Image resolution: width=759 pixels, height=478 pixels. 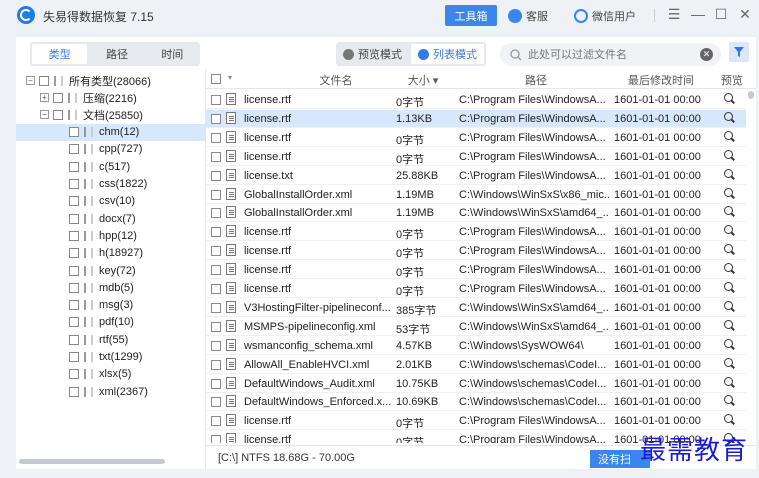 I want to click on tree-node: csv(10), so click(x=111, y=201).